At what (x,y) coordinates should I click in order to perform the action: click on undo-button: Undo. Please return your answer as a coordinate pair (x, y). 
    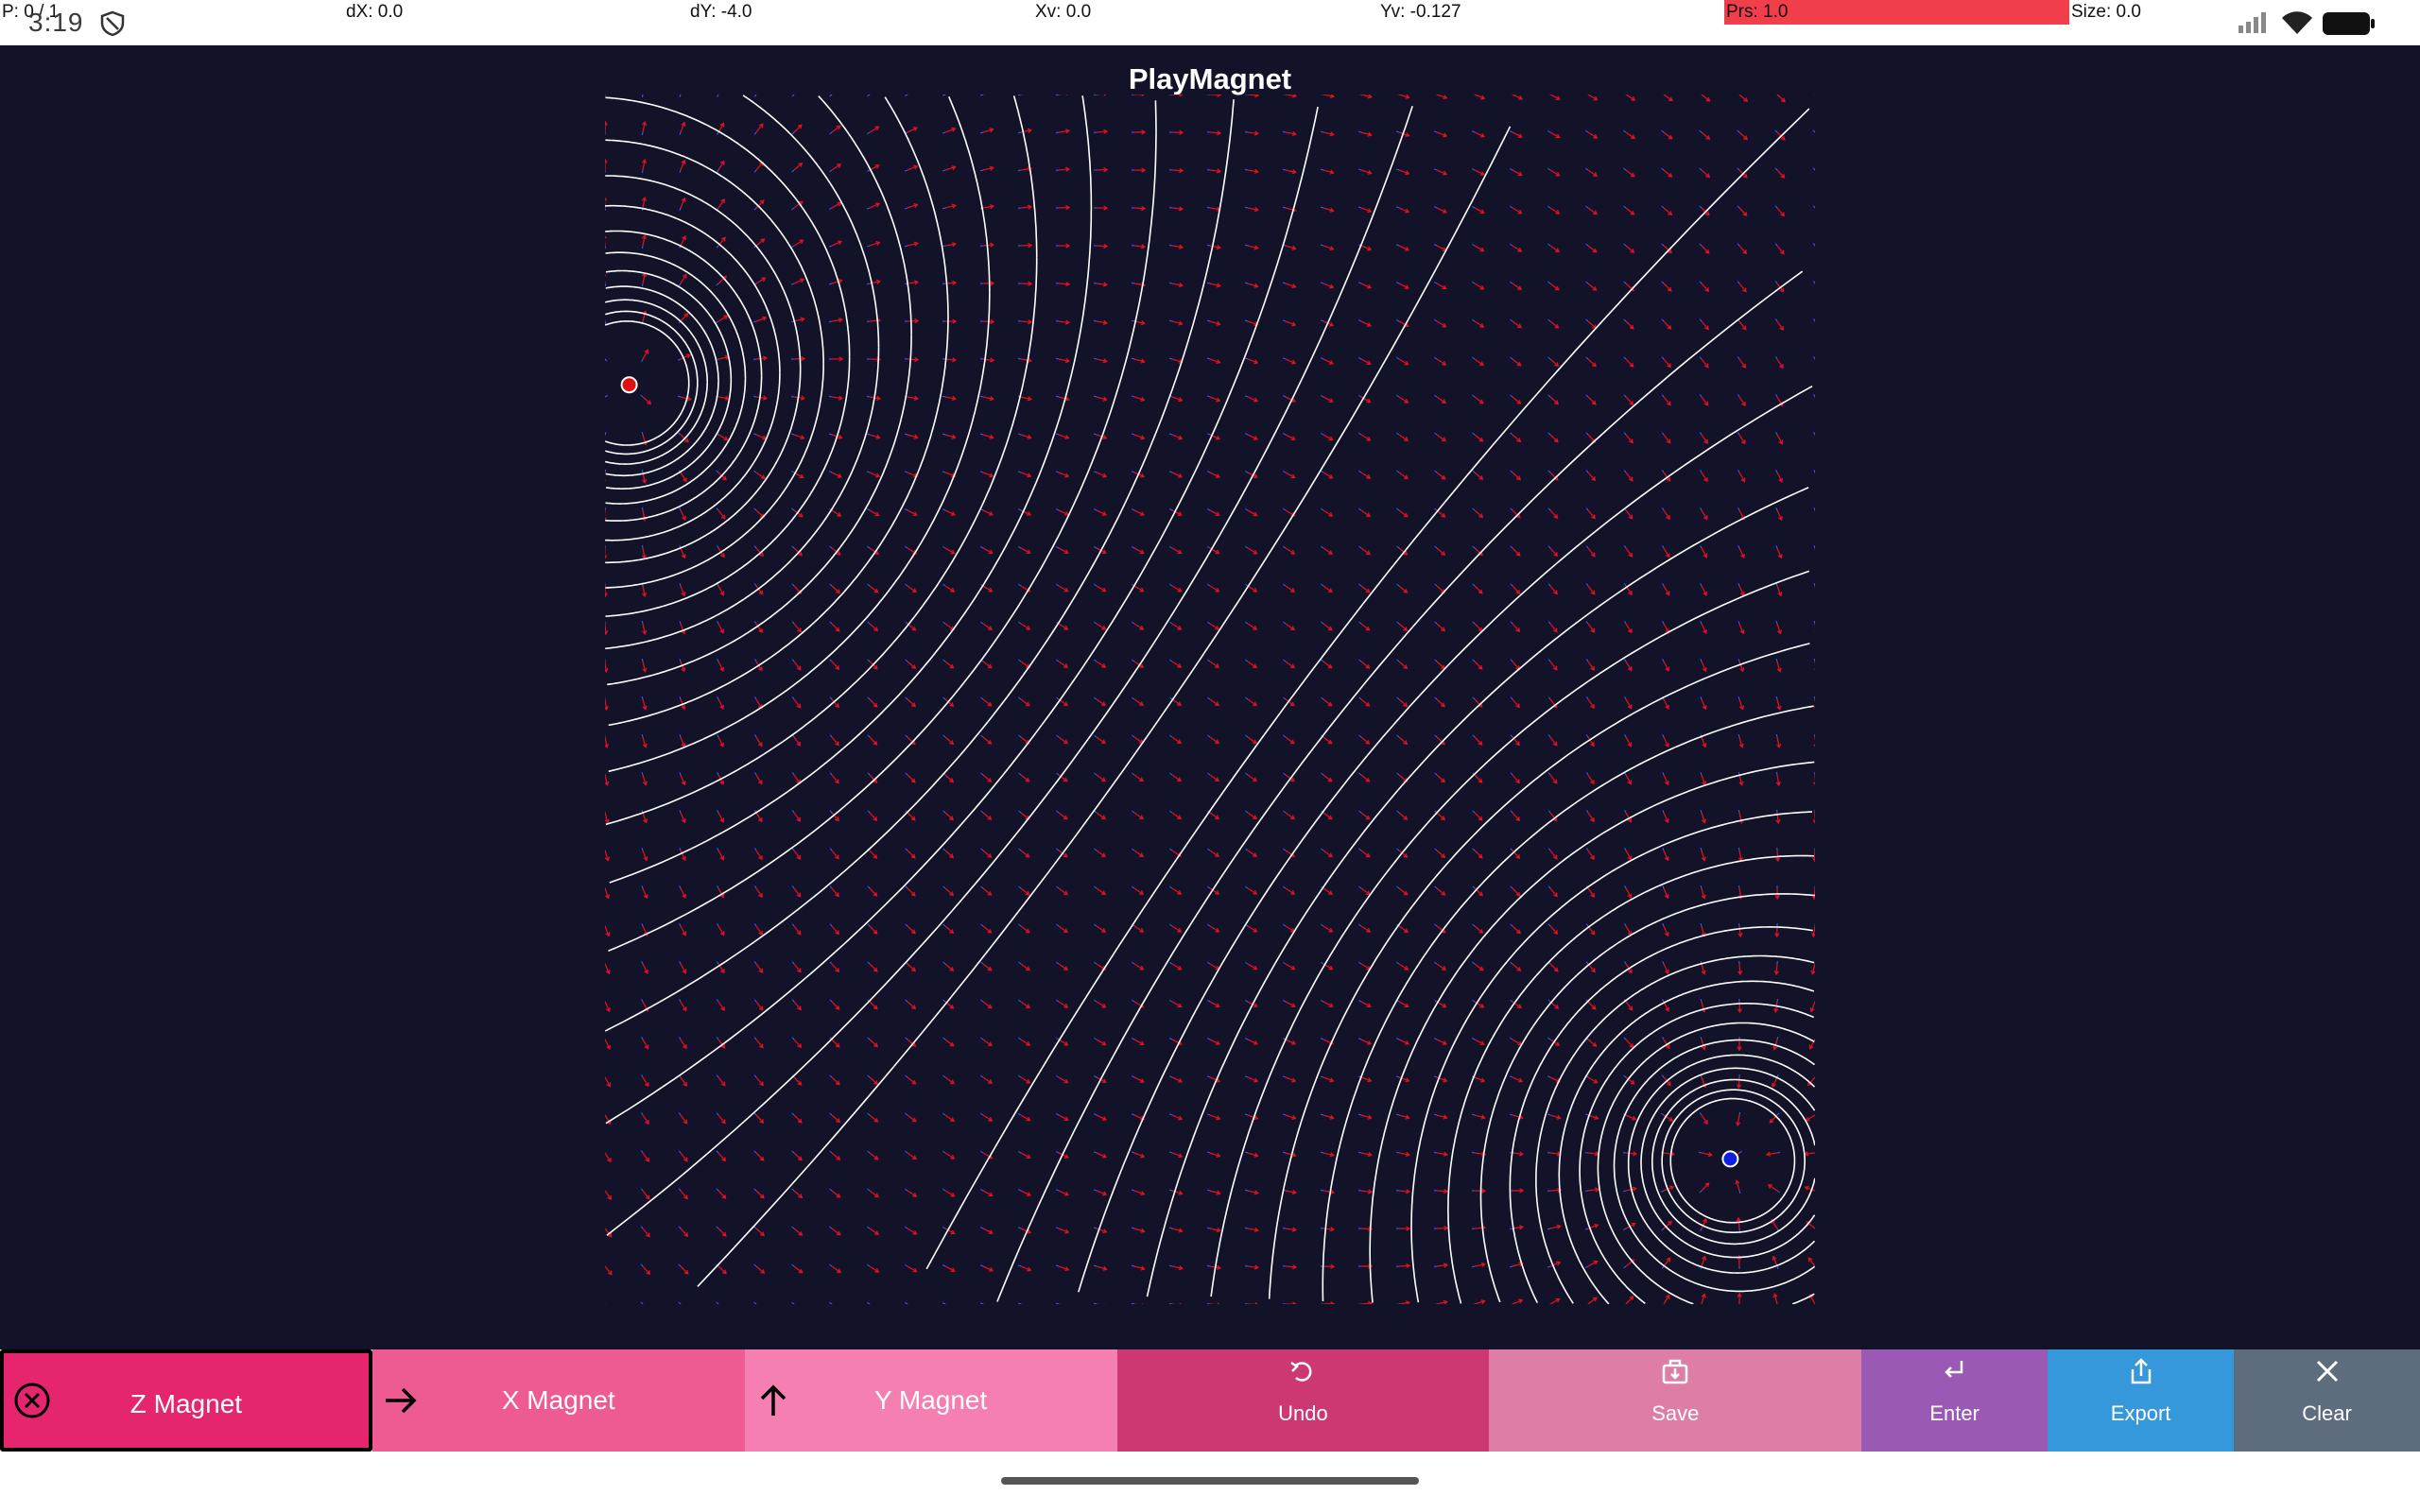
    Looking at the image, I should click on (1303, 1400).